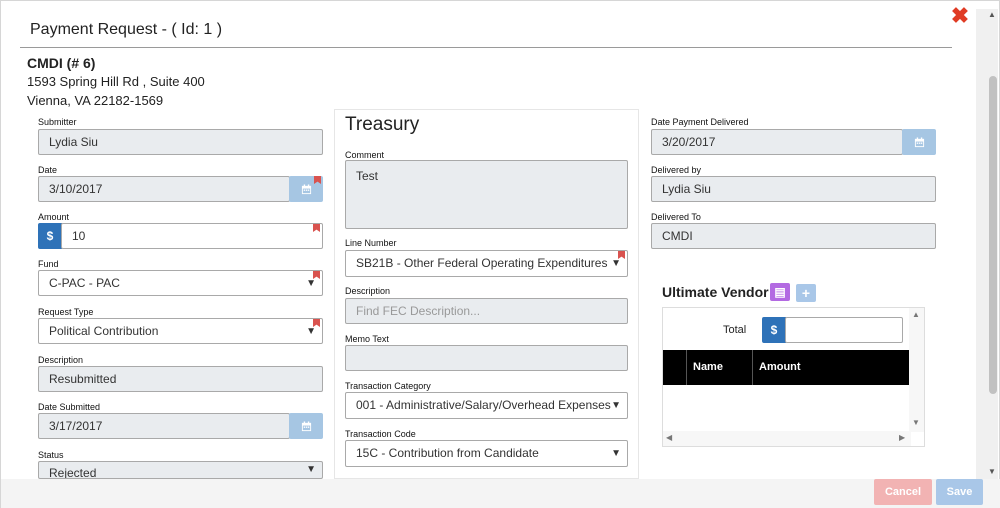 This screenshot has width=1000, height=508. Describe the element at coordinates (76, 189) in the screenshot. I see `date-value: 3/10/2017` at that location.